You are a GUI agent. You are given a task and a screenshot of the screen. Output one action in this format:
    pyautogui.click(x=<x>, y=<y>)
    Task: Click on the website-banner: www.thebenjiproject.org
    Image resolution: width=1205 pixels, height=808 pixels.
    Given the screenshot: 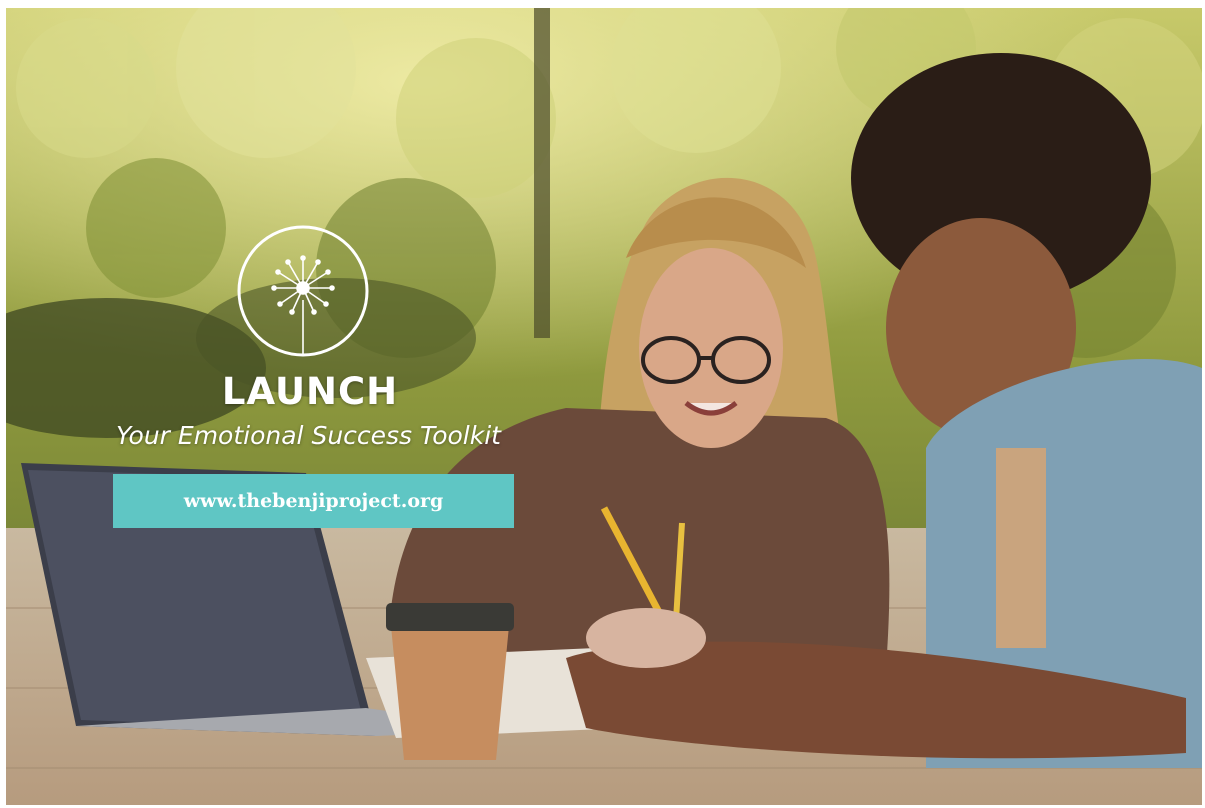 What is the action you would take?
    pyautogui.click(x=313, y=501)
    